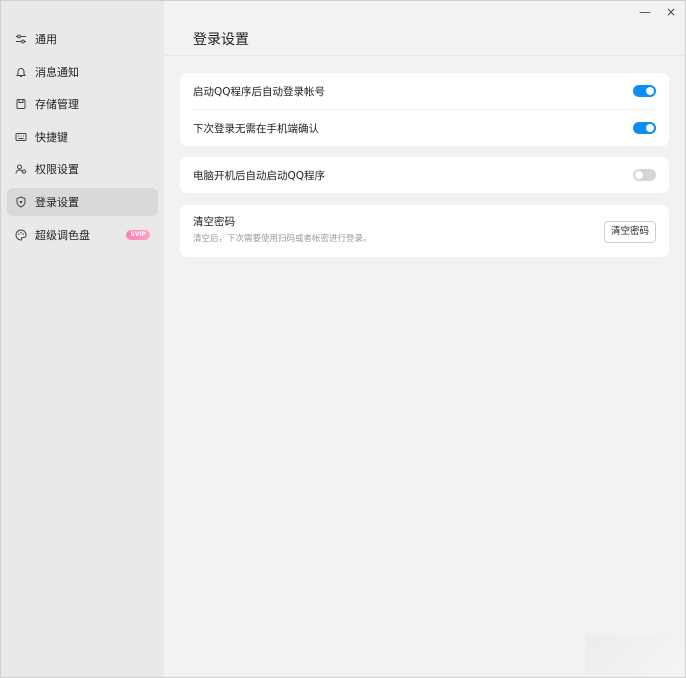 The width and height of the screenshot is (686, 678). Describe the element at coordinates (82, 201) in the screenshot. I see `sidebar-item-login: 登录设置` at that location.